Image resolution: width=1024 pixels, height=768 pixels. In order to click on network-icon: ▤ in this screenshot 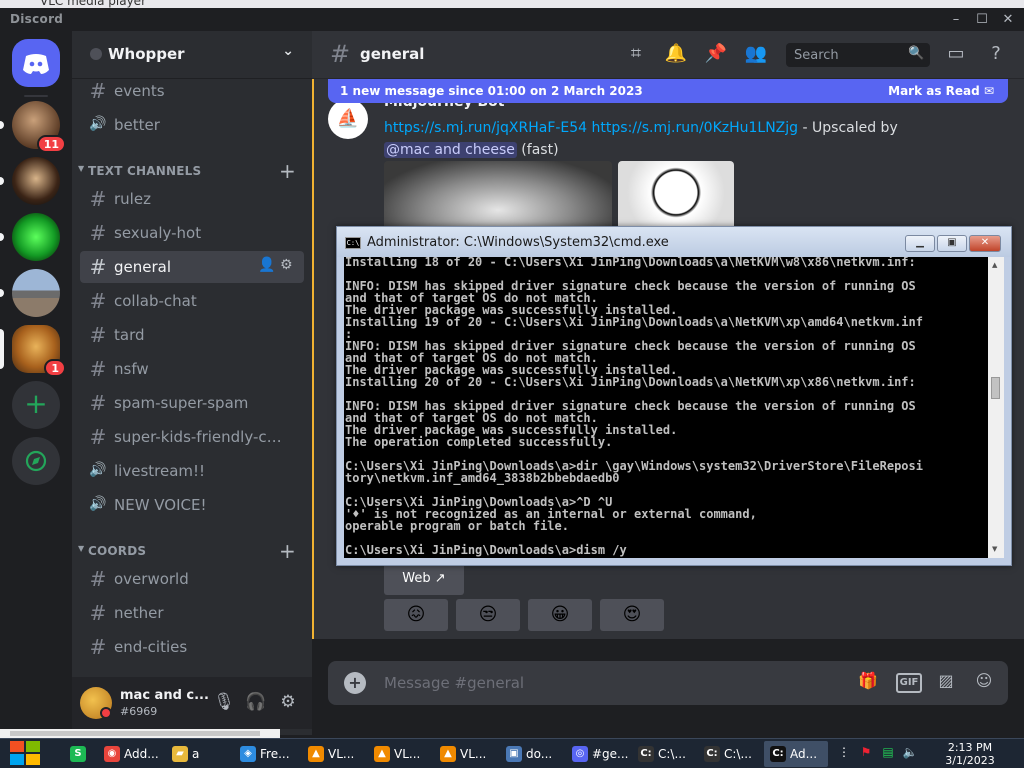, I will do `click(888, 753)`.